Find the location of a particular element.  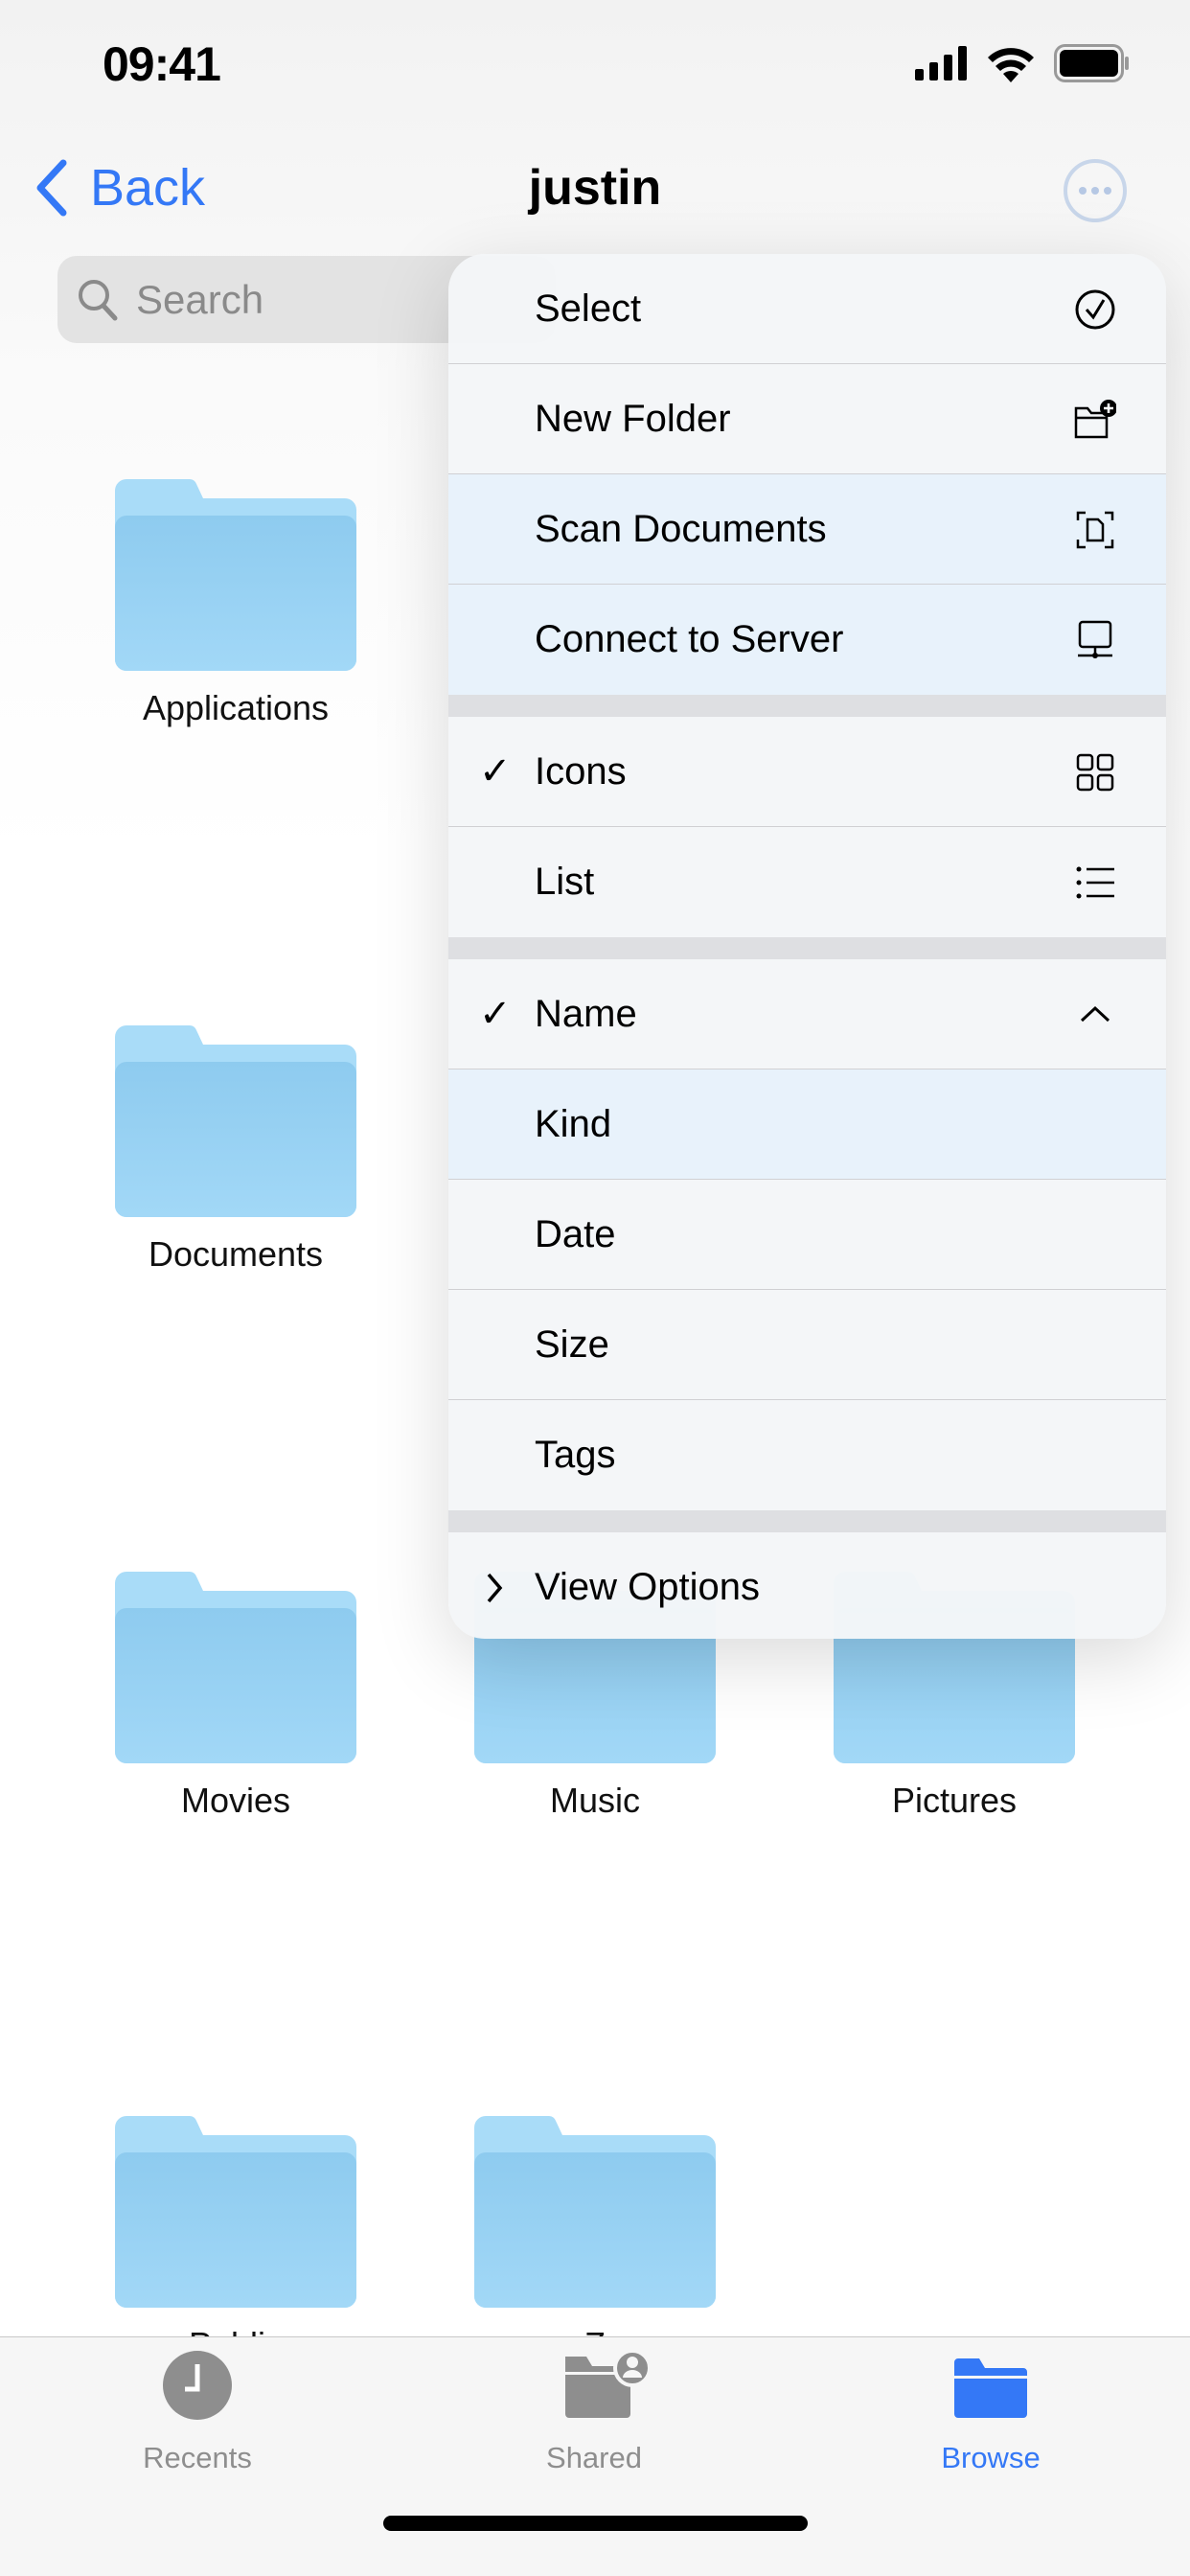

menu-item-label: Select is located at coordinates (589, 308).